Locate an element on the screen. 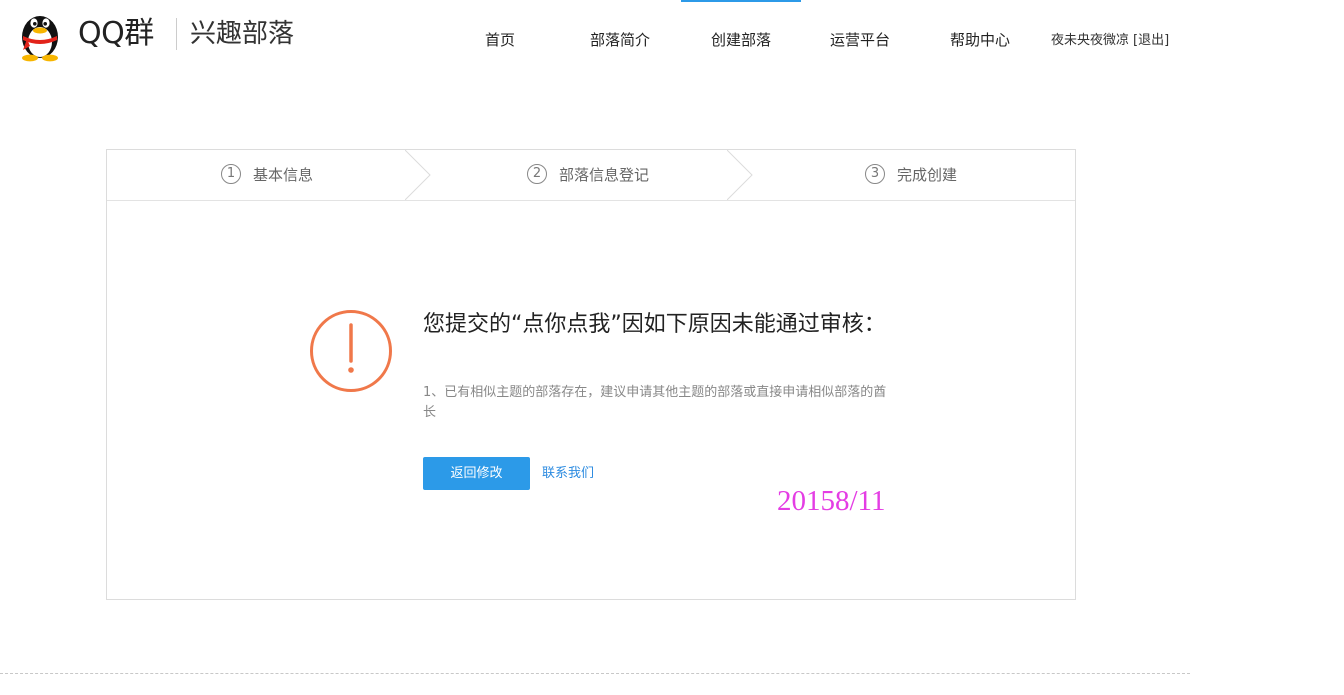 This screenshot has width=1344, height=695. step-indicator: 1 基本信息 2 部落信息登记 3 完成创建 is located at coordinates (591, 175).